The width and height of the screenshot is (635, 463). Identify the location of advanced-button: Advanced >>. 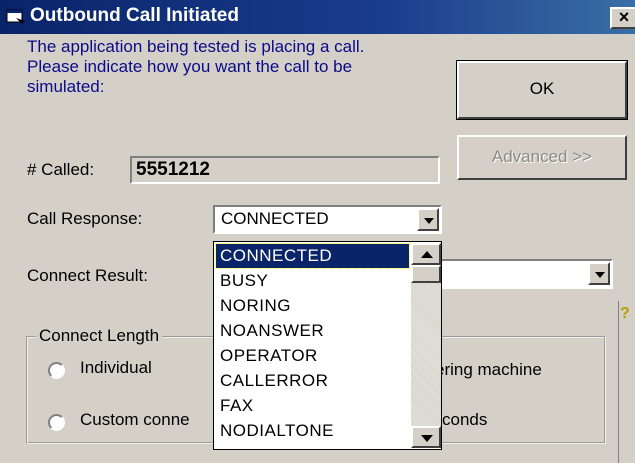
(542, 157).